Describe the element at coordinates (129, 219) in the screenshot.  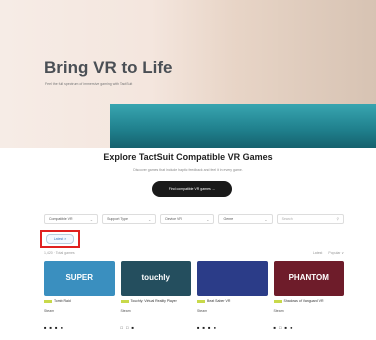
I see `filter-support-dropdown: Support Type ⌄` at that location.